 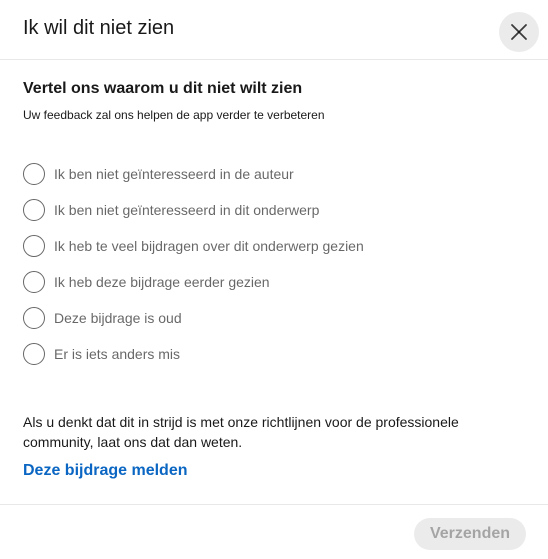 What do you see at coordinates (174, 174) in the screenshot?
I see `reason-option-label: Ik ben niet geïnteresseerd in de auteur` at bounding box center [174, 174].